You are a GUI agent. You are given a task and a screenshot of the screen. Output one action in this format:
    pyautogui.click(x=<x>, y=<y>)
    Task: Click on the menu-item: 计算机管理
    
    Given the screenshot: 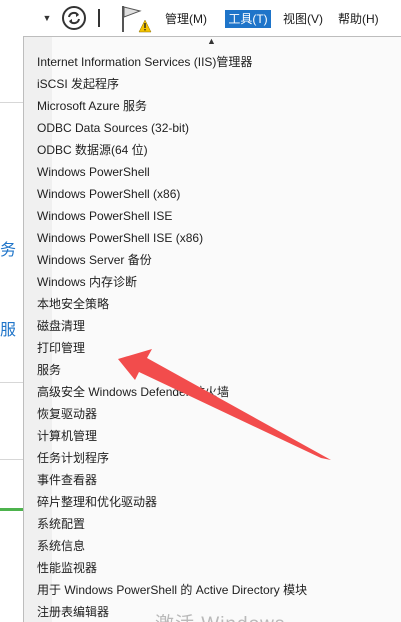 What is the action you would take?
    pyautogui.click(x=172, y=439)
    